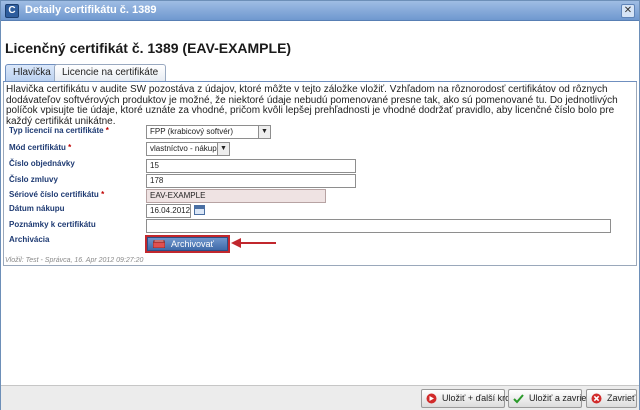 The image size is (640, 410). What do you see at coordinates (183, 148) in the screenshot?
I see `cert-mode-value: vlastníctvo - nákup` at bounding box center [183, 148].